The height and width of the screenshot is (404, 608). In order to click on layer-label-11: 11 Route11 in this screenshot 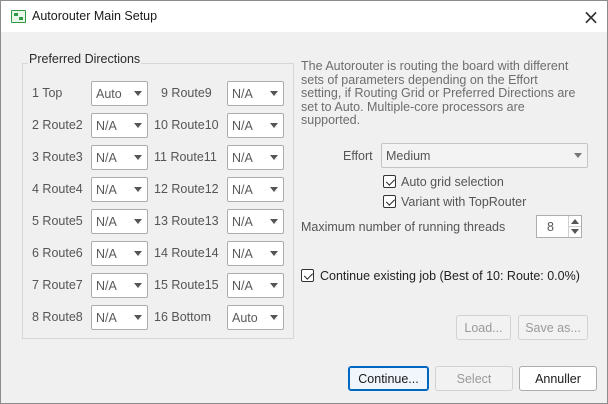, I will do `click(185, 157)`.